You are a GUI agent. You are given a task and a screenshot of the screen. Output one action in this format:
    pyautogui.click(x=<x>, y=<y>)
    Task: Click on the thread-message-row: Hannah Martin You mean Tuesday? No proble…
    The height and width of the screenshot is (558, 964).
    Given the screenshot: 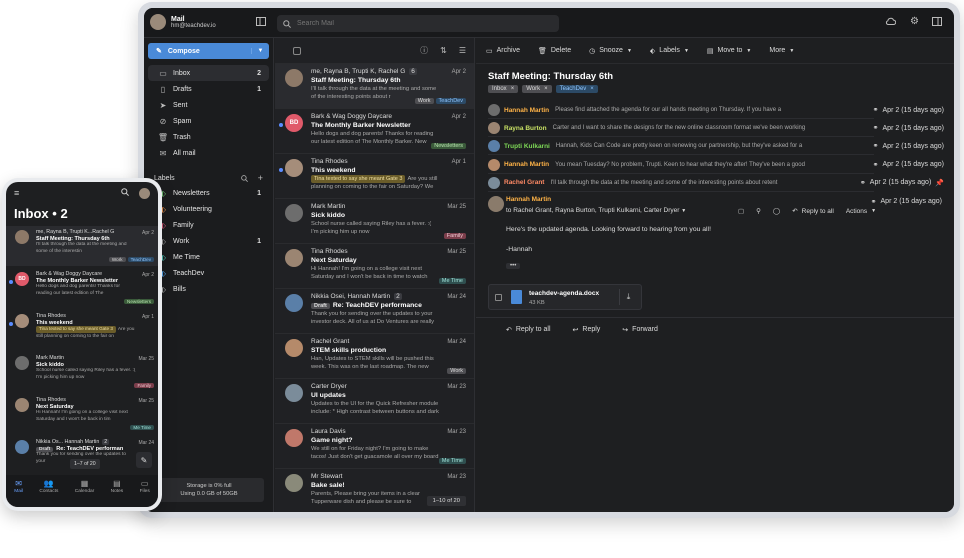 What is the action you would take?
    pyautogui.click(x=681, y=165)
    